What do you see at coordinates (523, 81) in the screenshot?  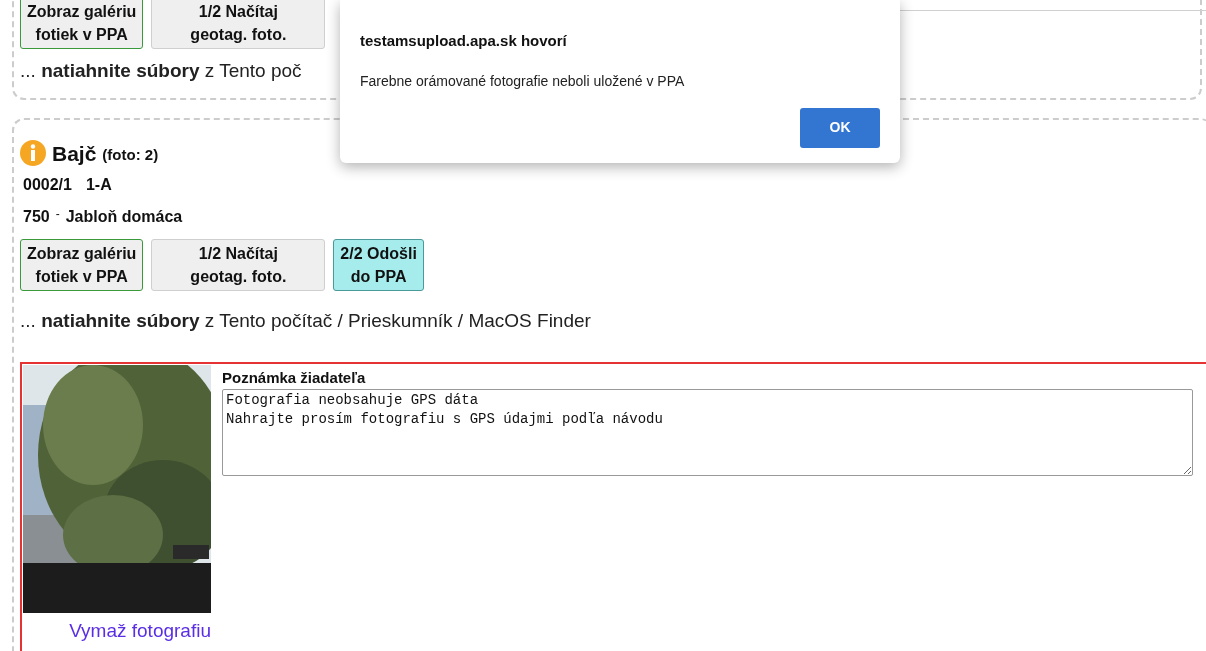 I see `dialog-message: Farebne orámované fotografie neboli uložené v PPA` at bounding box center [523, 81].